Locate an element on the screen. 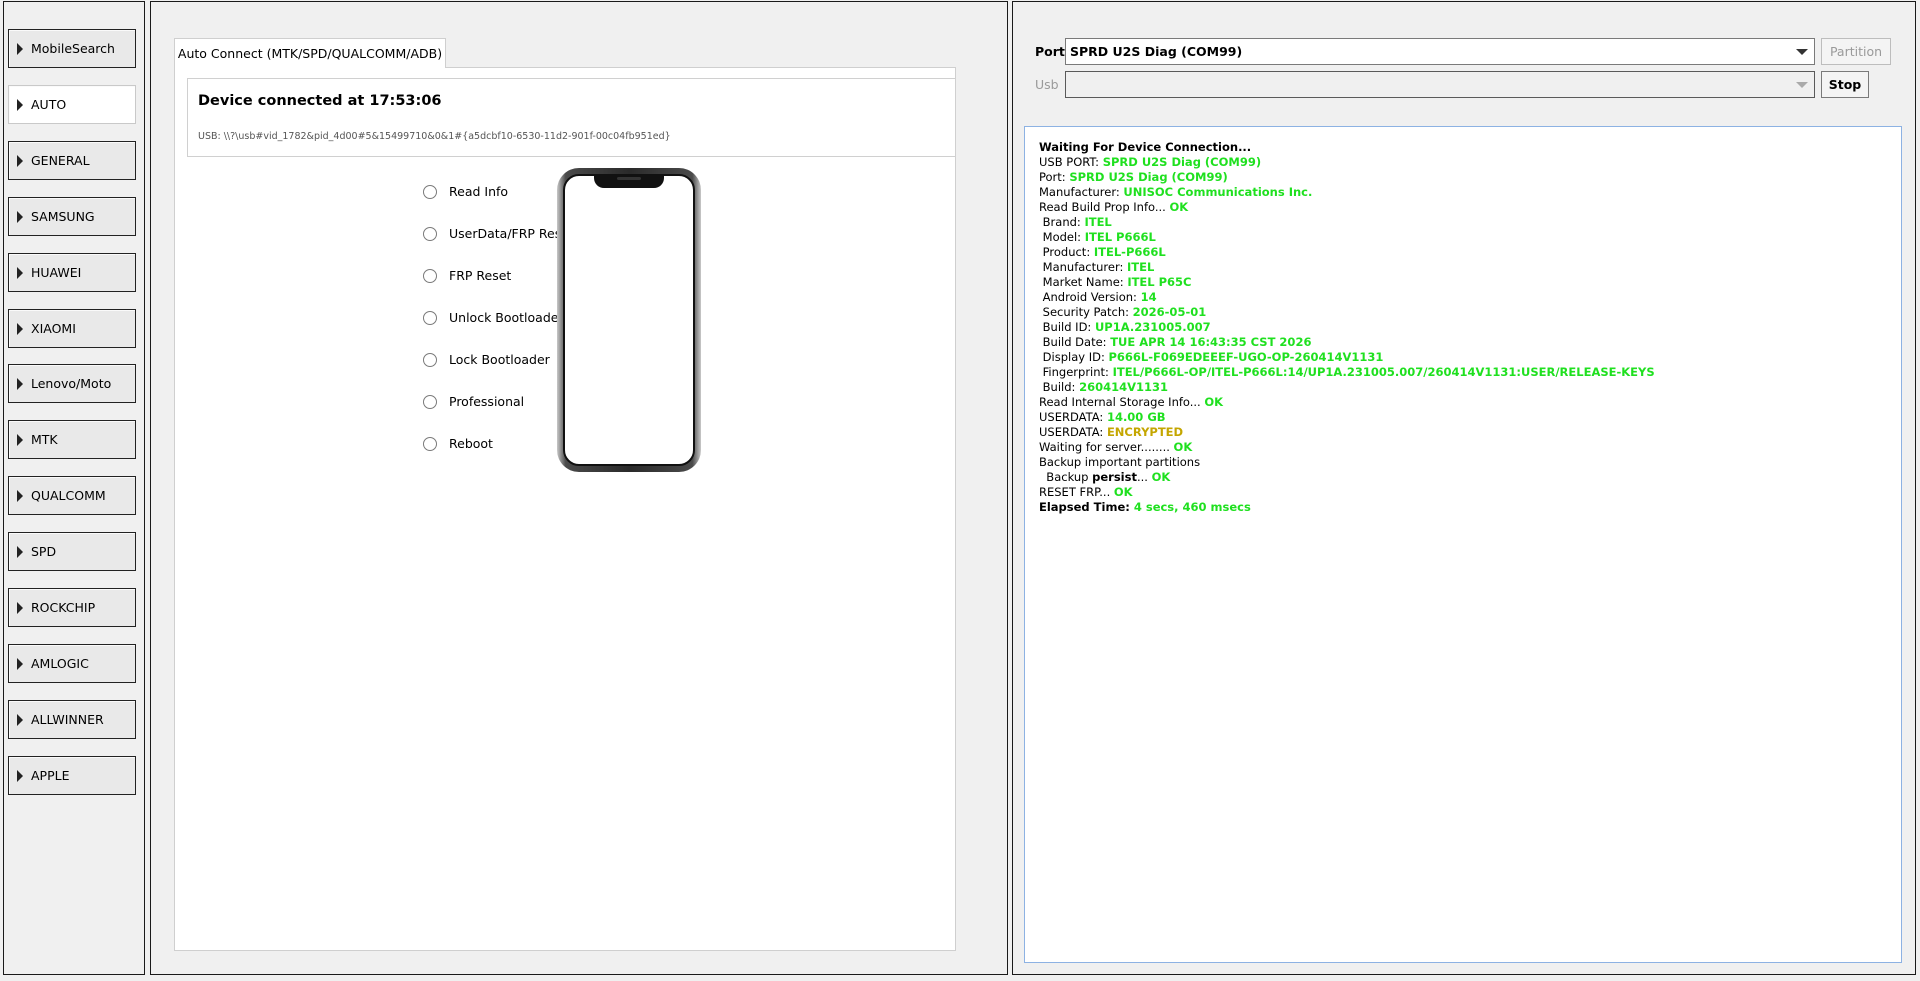 This screenshot has width=1920, height=981. log-text: USERDATA: is located at coordinates (1073, 432).